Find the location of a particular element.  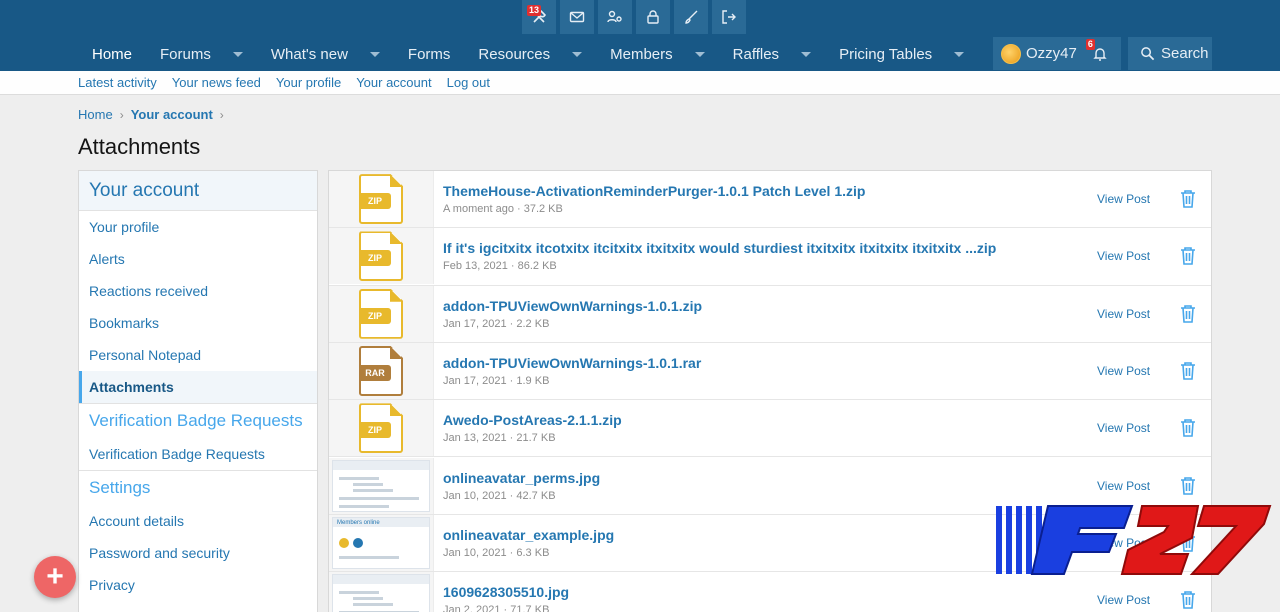

attachment-thumbnail: Members online is located at coordinates (381, 542).